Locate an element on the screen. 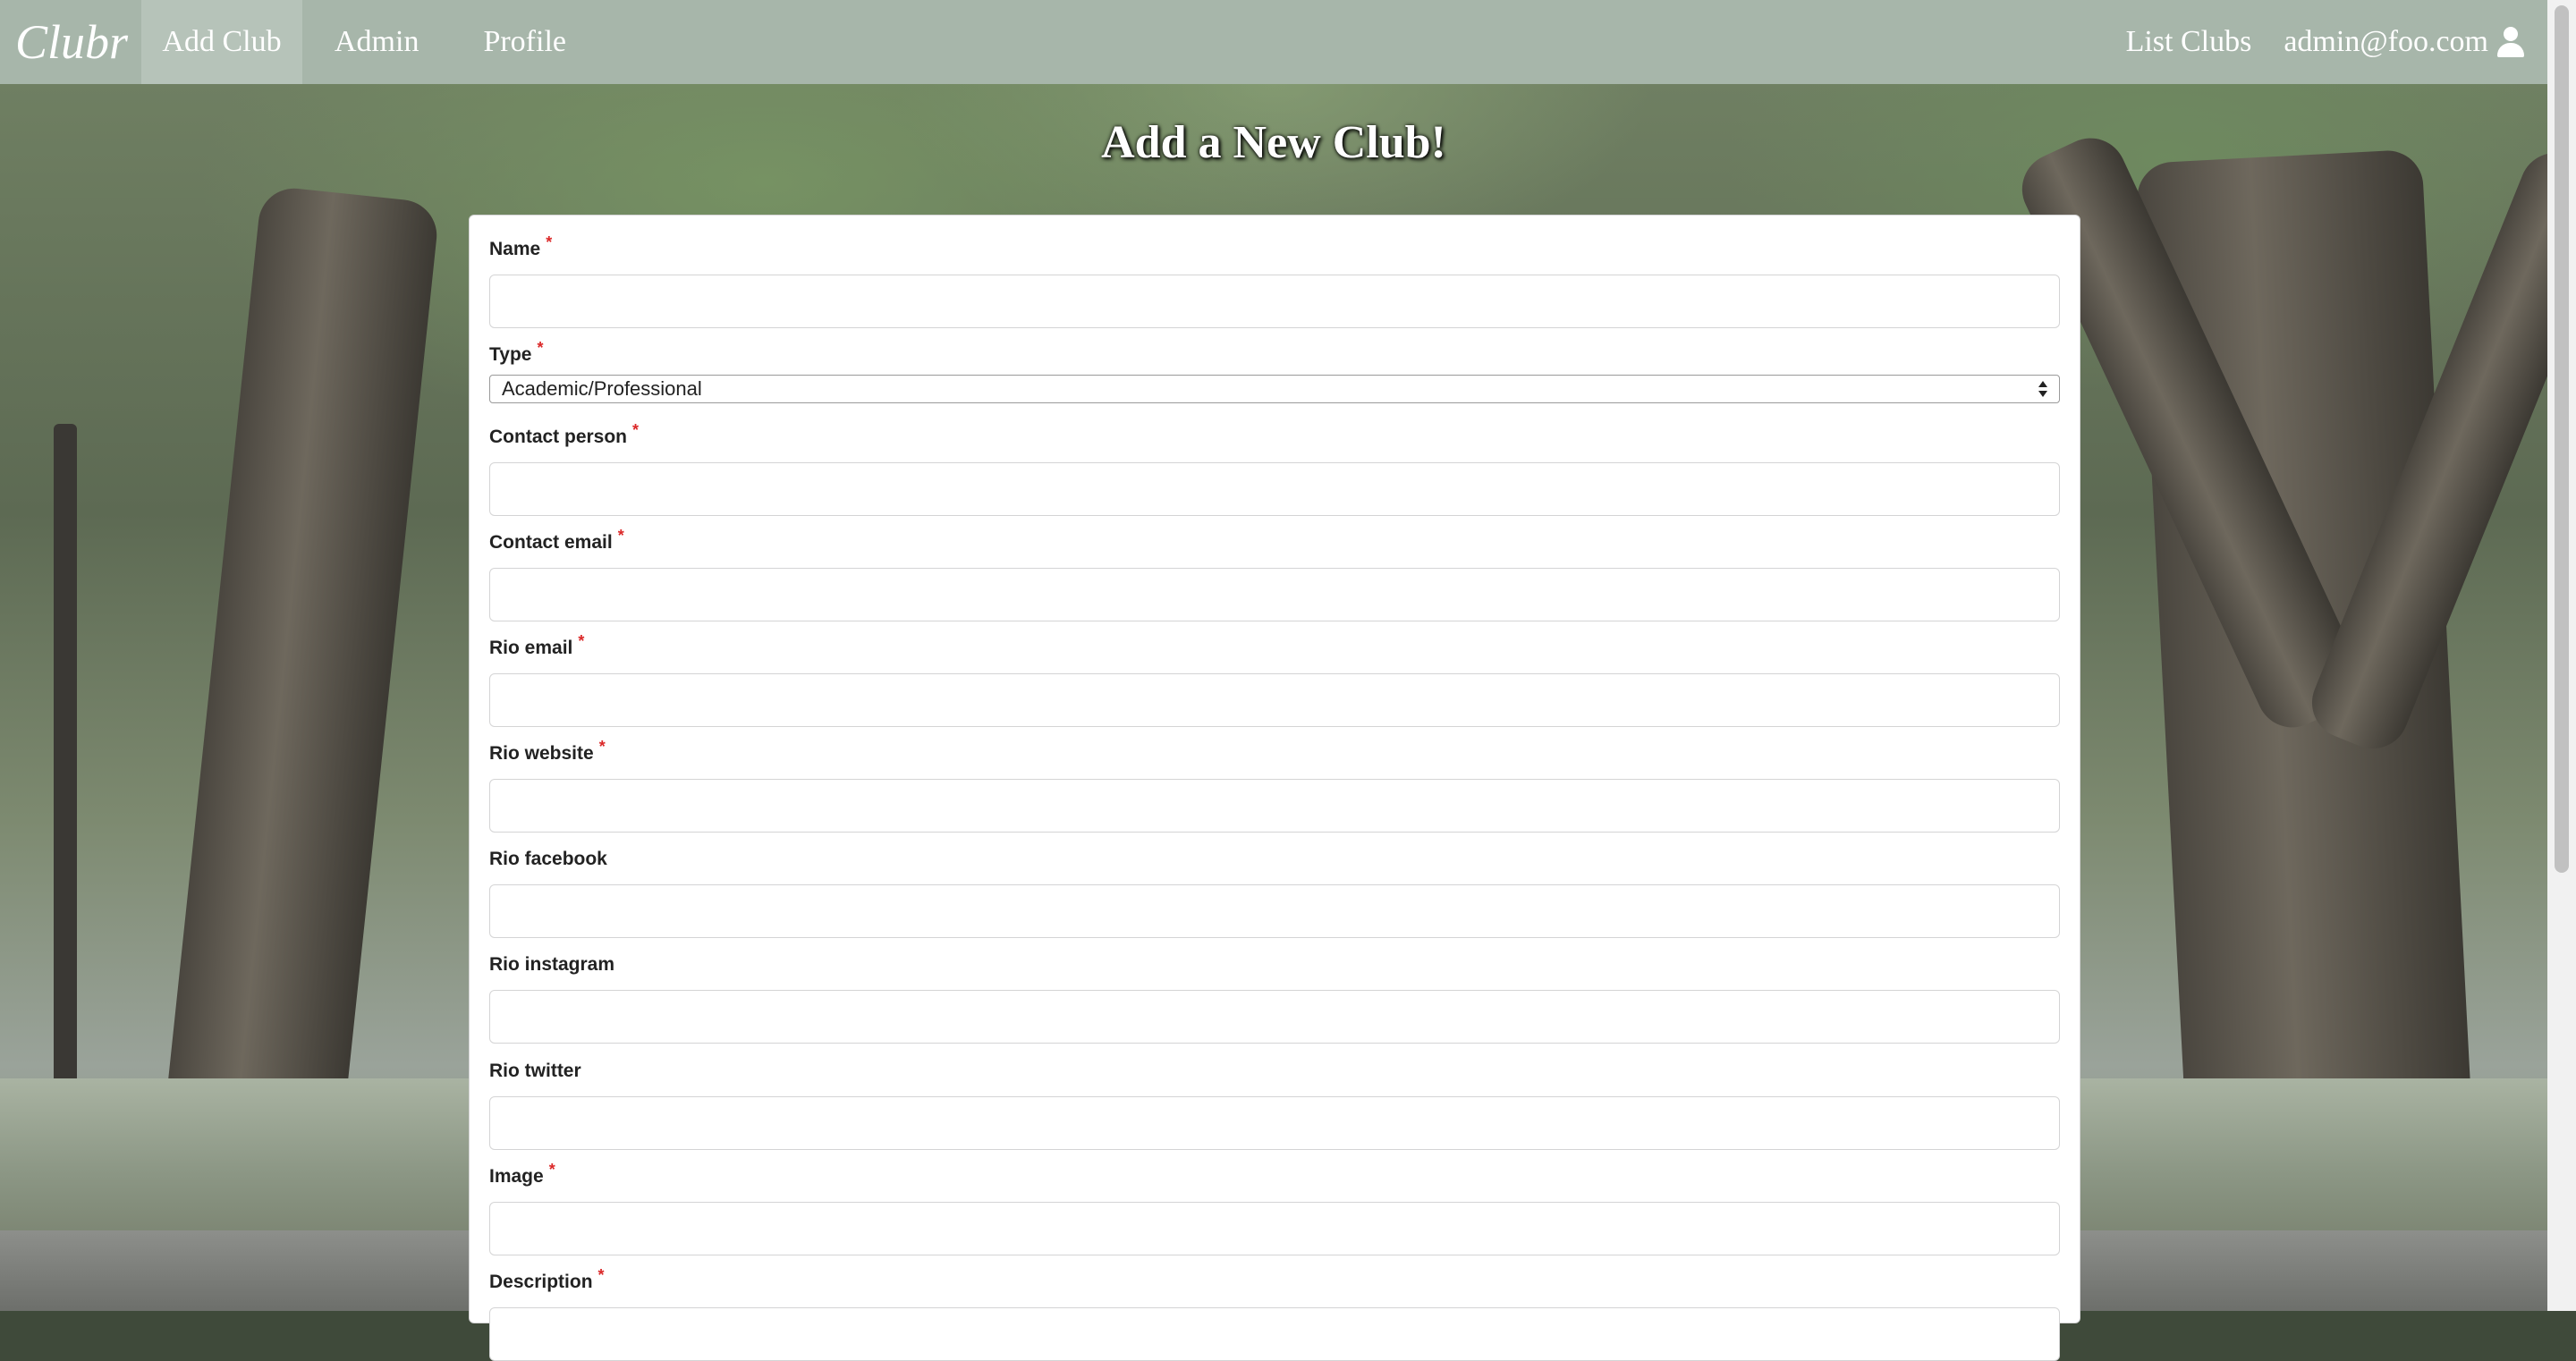 Image resolution: width=2576 pixels, height=1361 pixels. type-select-value: Academic/Professional is located at coordinates (602, 388).